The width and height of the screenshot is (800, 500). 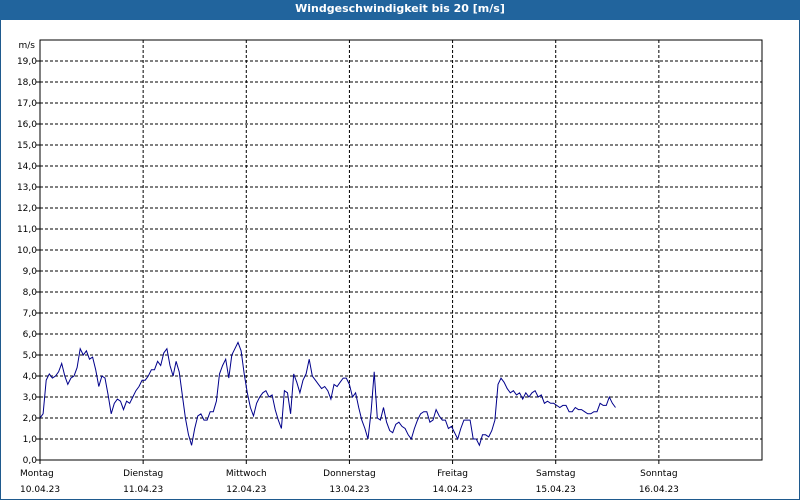 What do you see at coordinates (30, 293) in the screenshot?
I see `y-tick-label: 8,0` at bounding box center [30, 293].